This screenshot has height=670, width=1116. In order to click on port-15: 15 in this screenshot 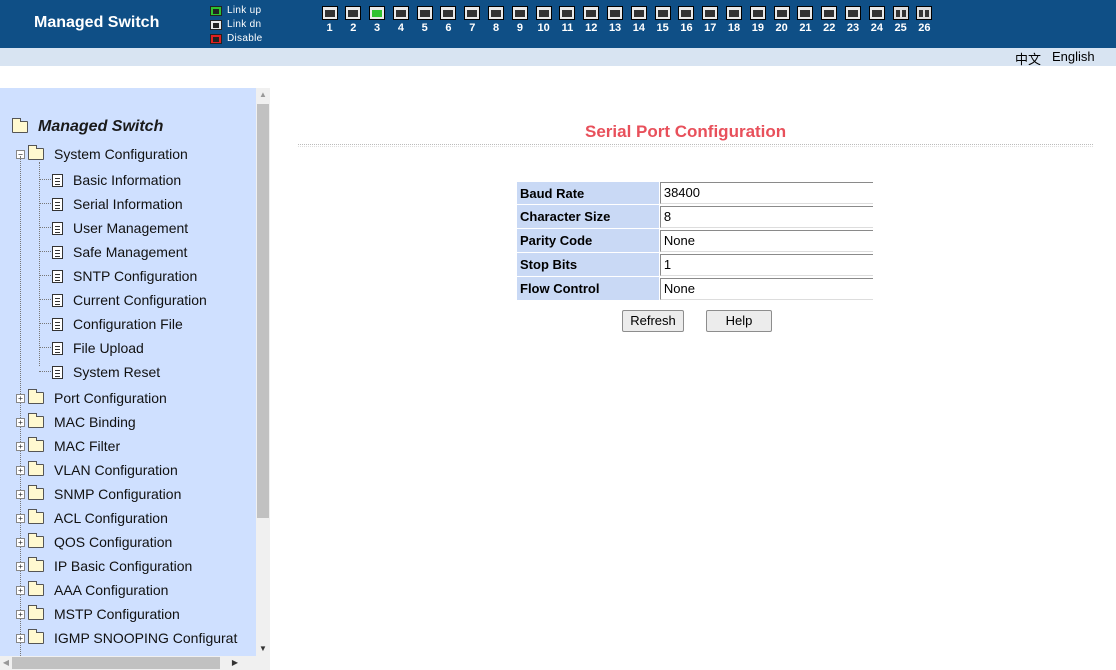, I will do `click(662, 24)`.